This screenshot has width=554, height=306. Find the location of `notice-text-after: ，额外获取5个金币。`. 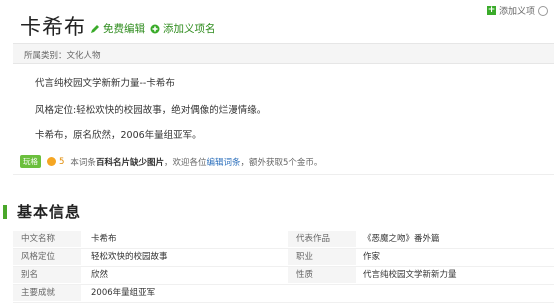

notice-text-after: ，额外获取5个金币。 is located at coordinates (281, 162).